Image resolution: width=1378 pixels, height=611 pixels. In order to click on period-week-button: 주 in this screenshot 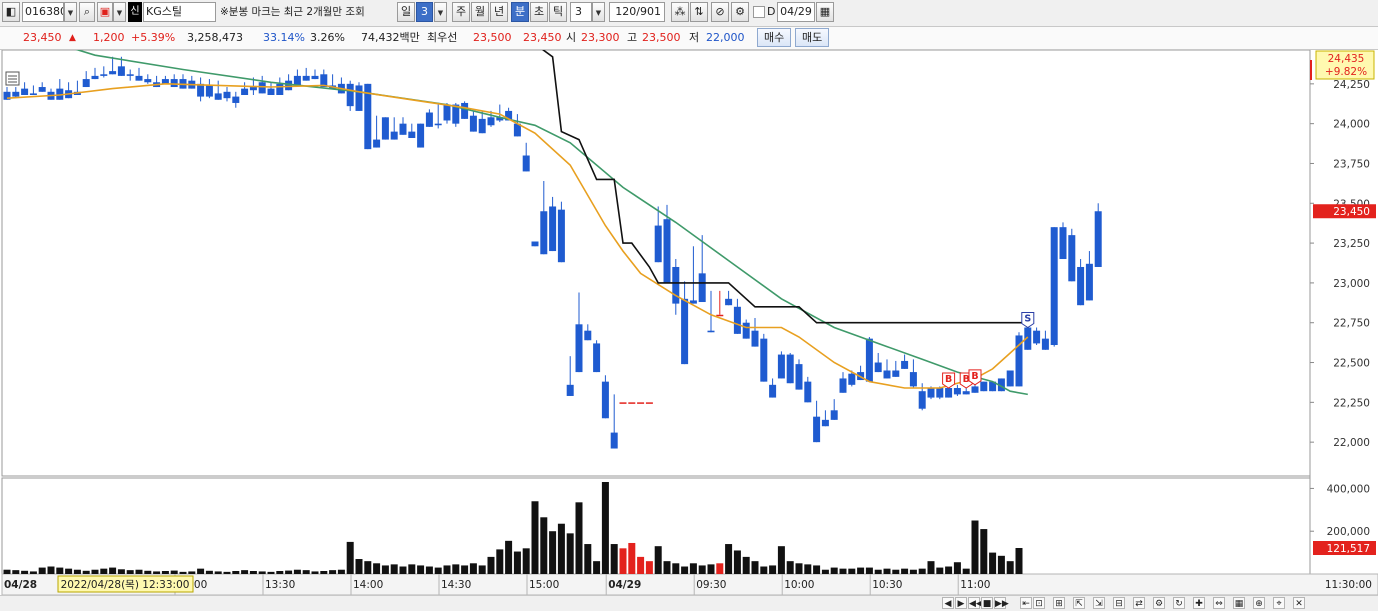, I will do `click(461, 12)`.